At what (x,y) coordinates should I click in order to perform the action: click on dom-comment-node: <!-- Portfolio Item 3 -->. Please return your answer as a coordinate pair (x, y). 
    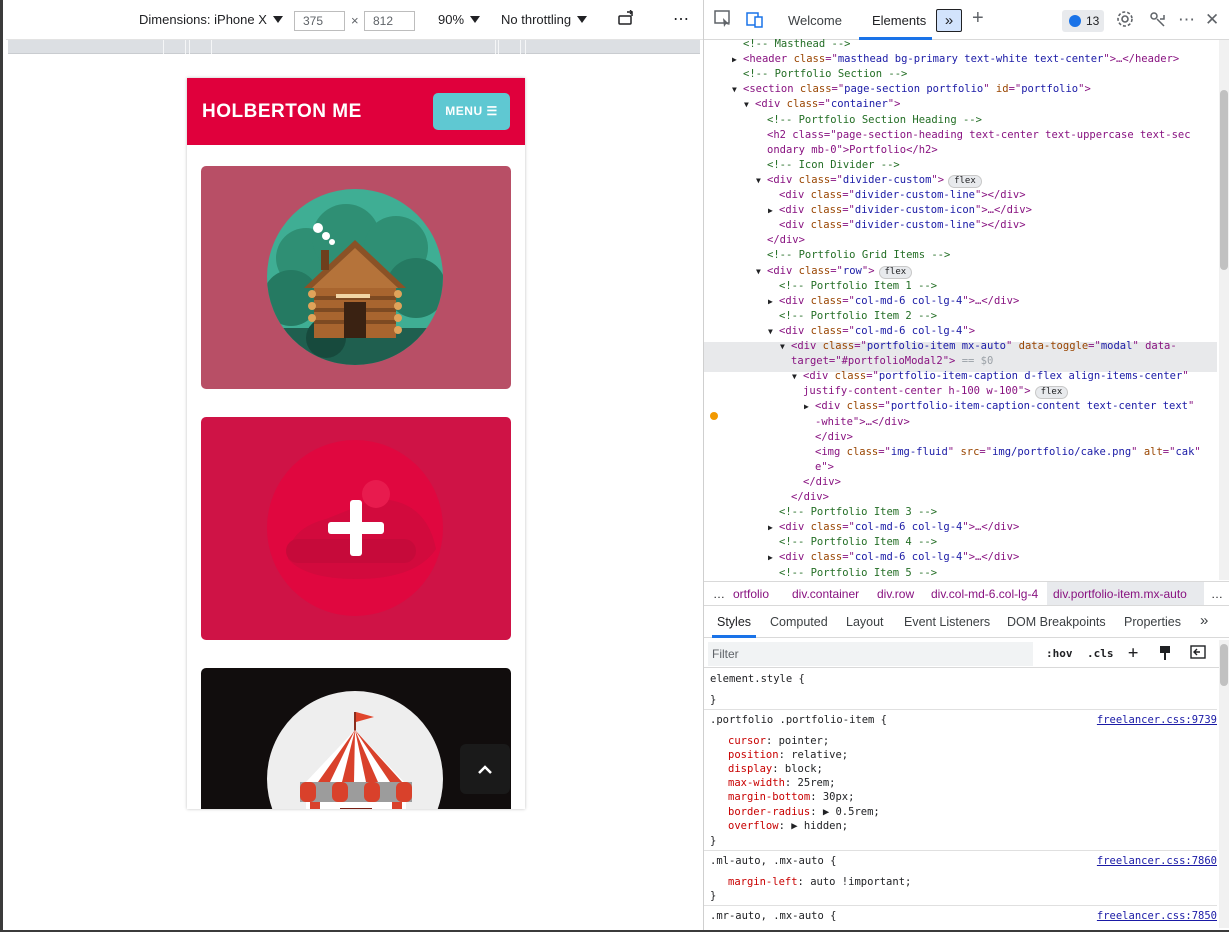
    Looking at the image, I should click on (998, 512).